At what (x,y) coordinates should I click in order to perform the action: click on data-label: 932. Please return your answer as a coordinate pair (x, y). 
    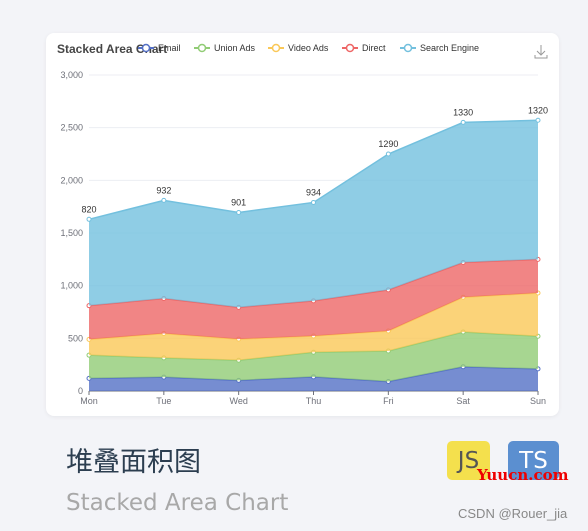
    Looking at the image, I should click on (163, 190).